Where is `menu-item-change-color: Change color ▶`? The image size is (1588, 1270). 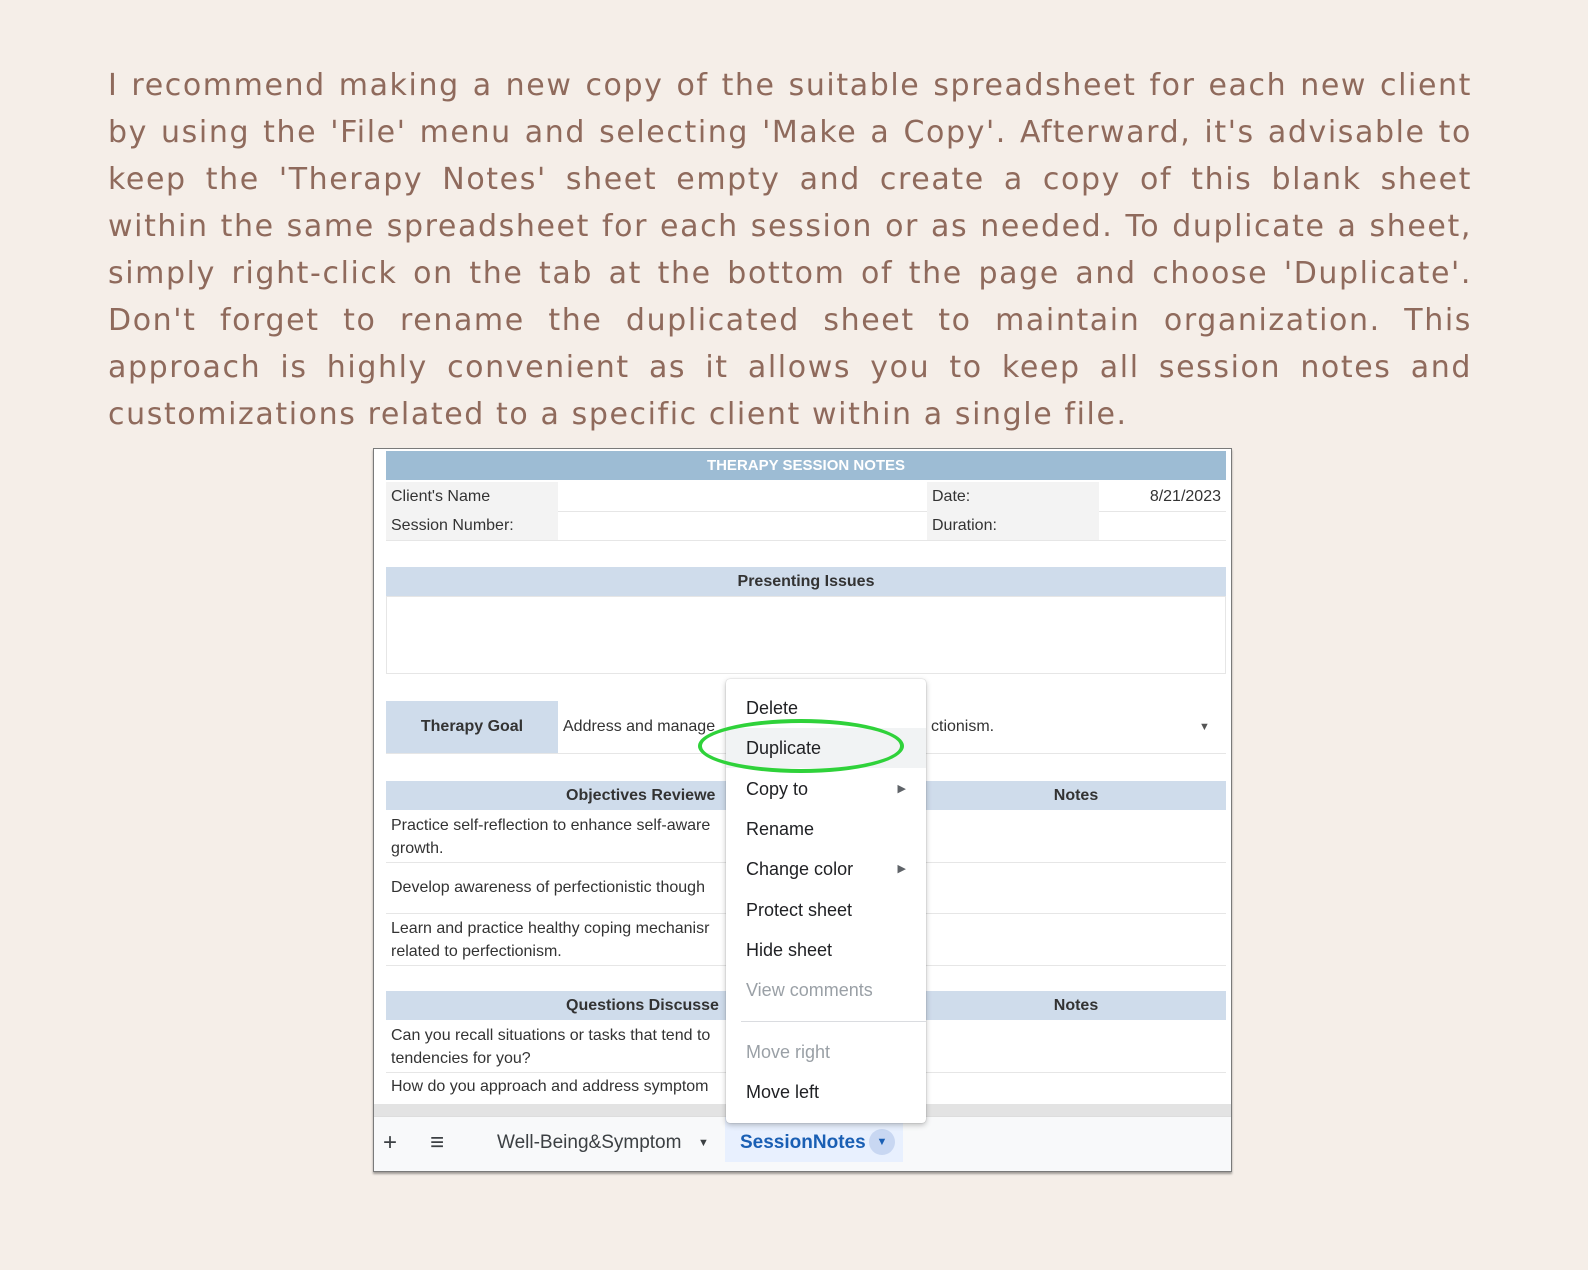
menu-item-change-color: Change color ▶ is located at coordinates (826, 869).